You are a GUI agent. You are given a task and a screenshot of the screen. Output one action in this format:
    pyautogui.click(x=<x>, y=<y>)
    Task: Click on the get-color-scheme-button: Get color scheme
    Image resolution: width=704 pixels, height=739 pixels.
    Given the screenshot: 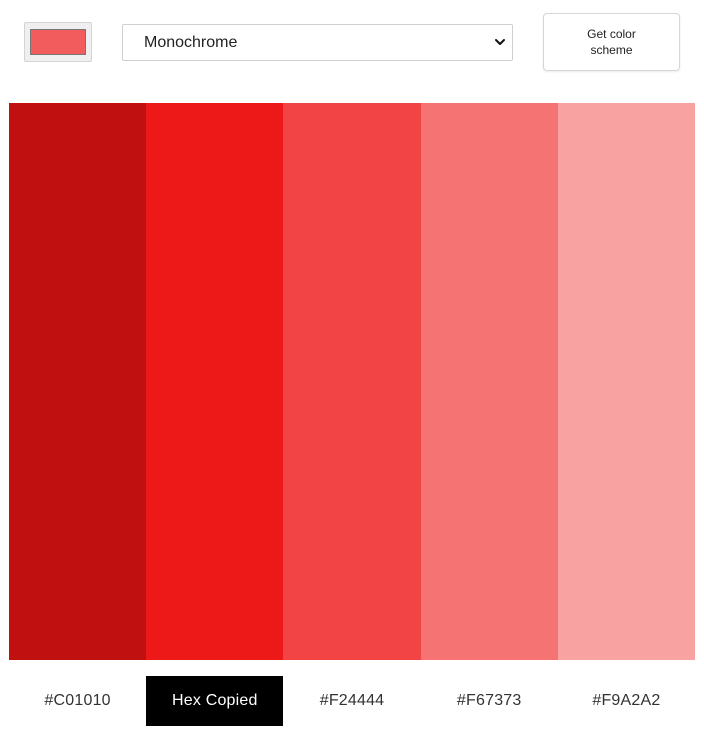 What is the action you would take?
    pyautogui.click(x=611, y=42)
    